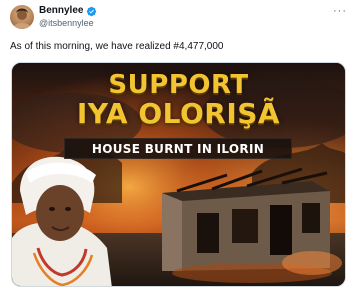 The image size is (357, 290). Describe the element at coordinates (178, 148) in the screenshot. I see `media-subtitle: HOUSE BURNT IN ILORIN` at that location.